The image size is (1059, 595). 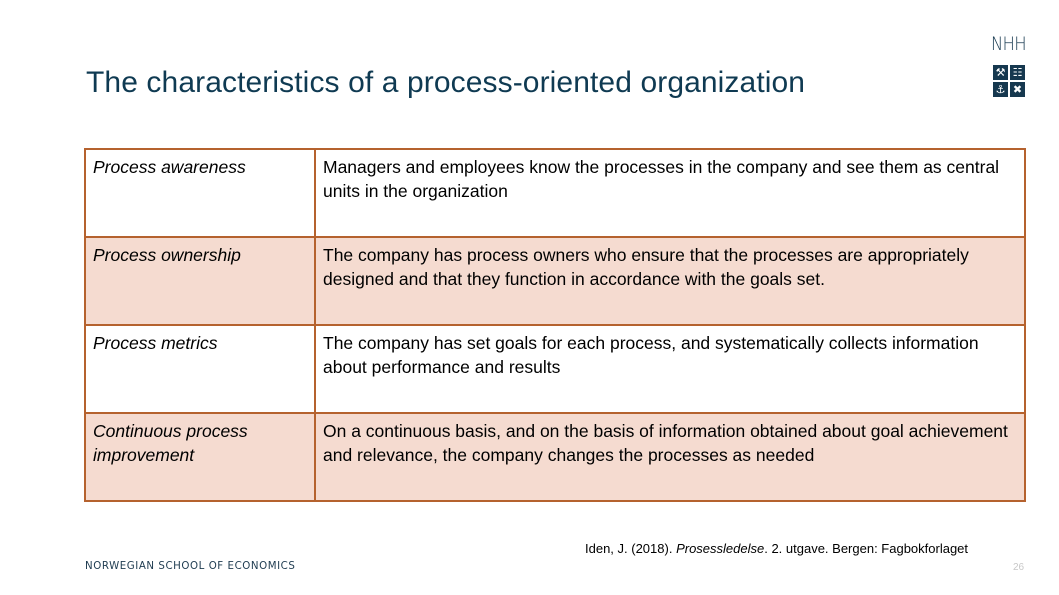 I want to click on nhh-logo-text: NHH, so click(x=1009, y=44).